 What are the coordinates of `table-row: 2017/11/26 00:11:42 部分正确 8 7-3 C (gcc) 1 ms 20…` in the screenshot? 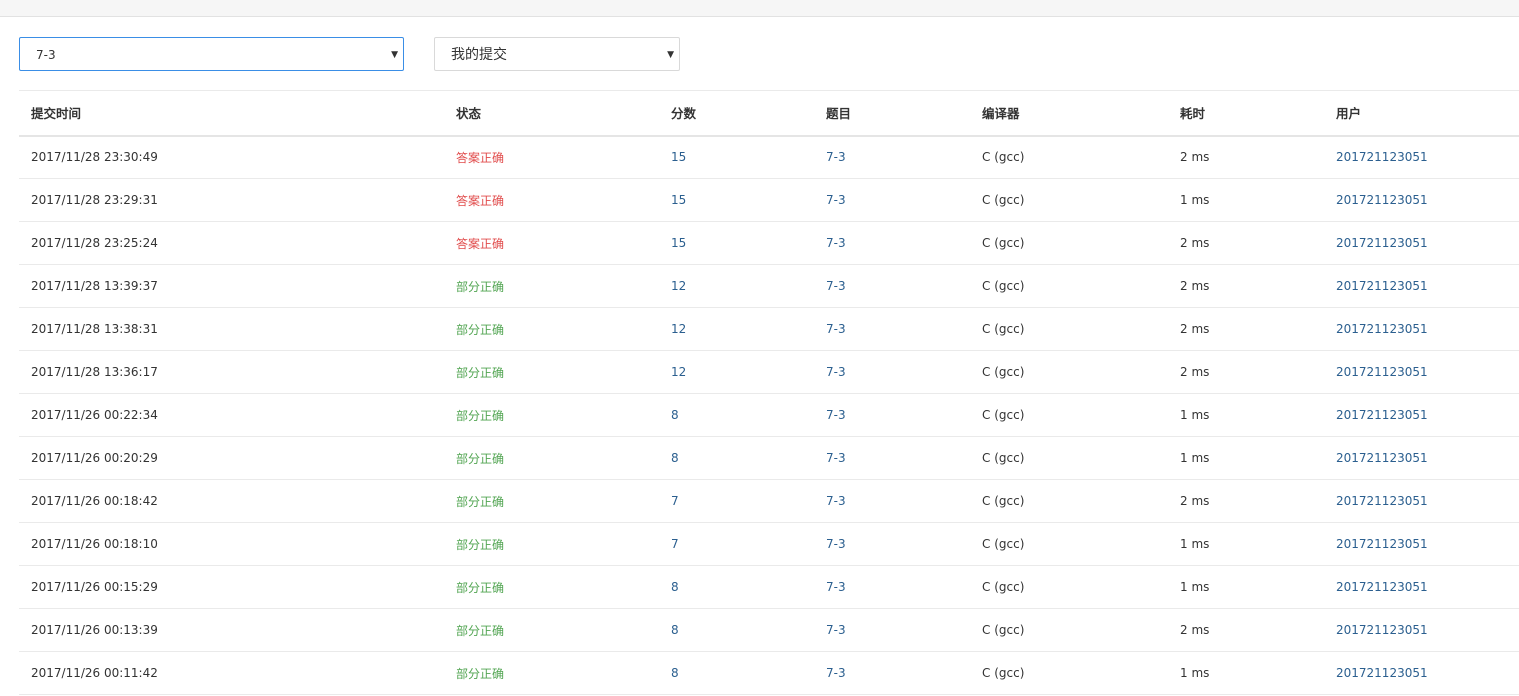 It's located at (769, 673).